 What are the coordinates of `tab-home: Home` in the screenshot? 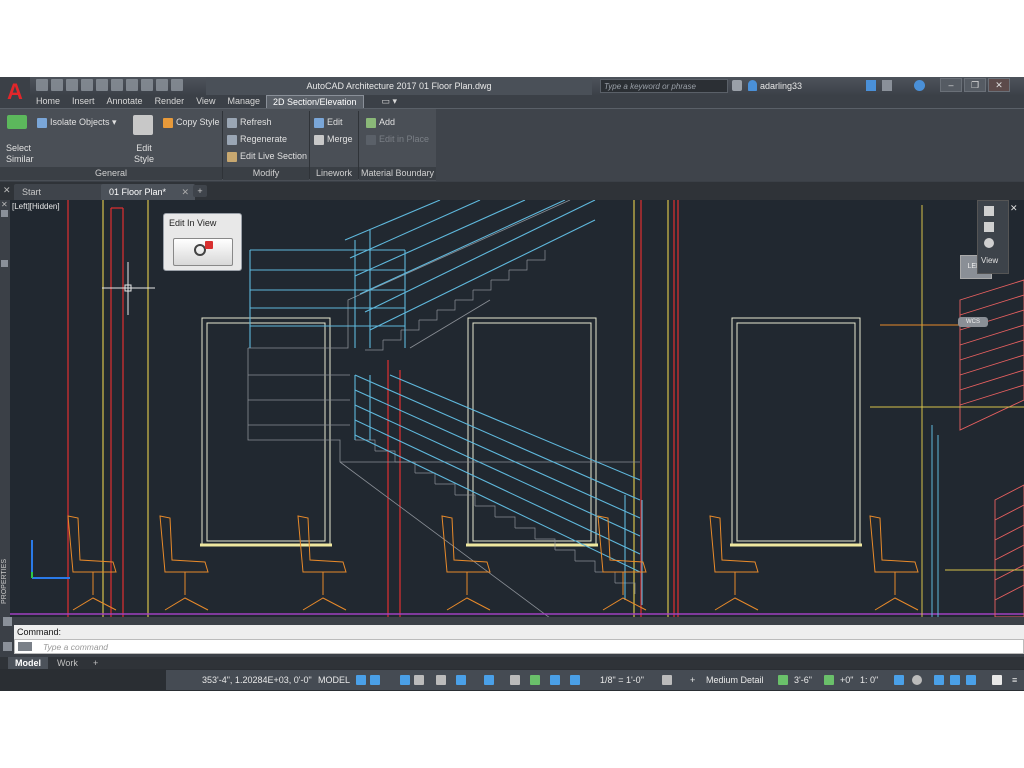 It's located at (48, 101).